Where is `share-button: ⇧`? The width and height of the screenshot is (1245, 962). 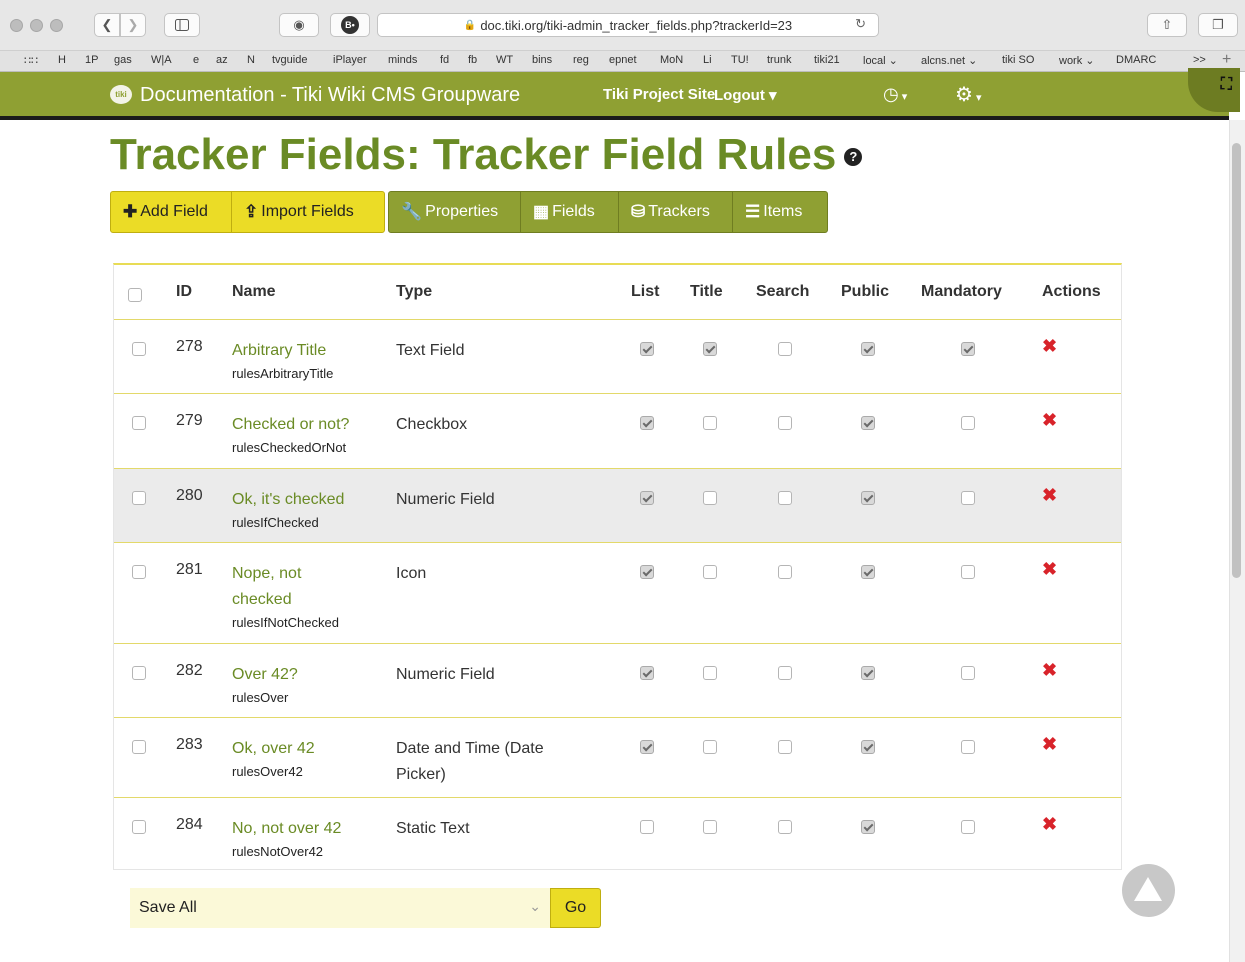
share-button: ⇧ is located at coordinates (1167, 25).